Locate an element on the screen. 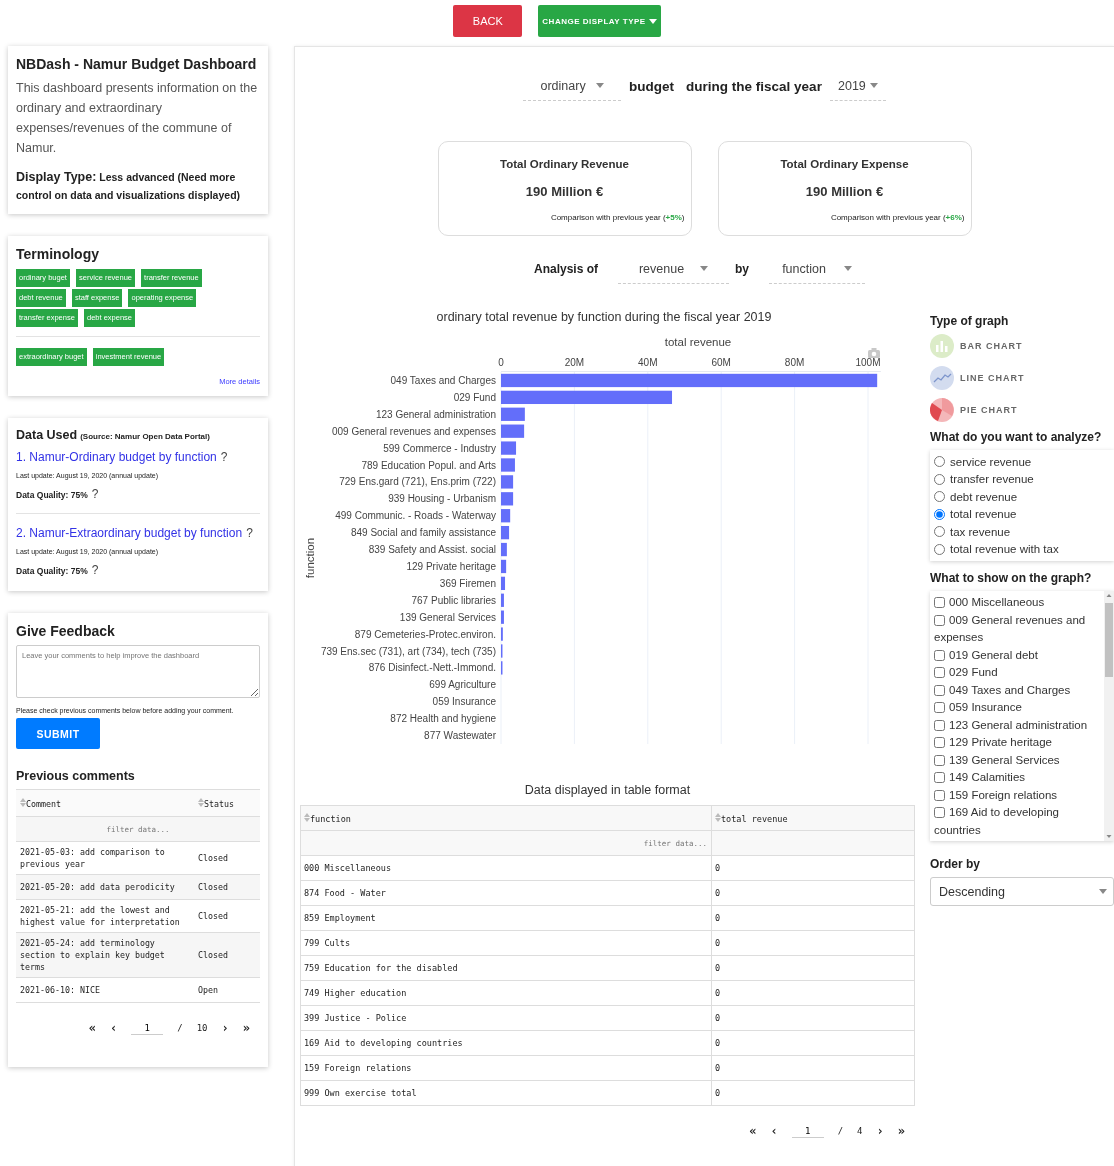 Image resolution: width=1114 pixels, height=1166 pixels. column-header: function is located at coordinates (330, 818).